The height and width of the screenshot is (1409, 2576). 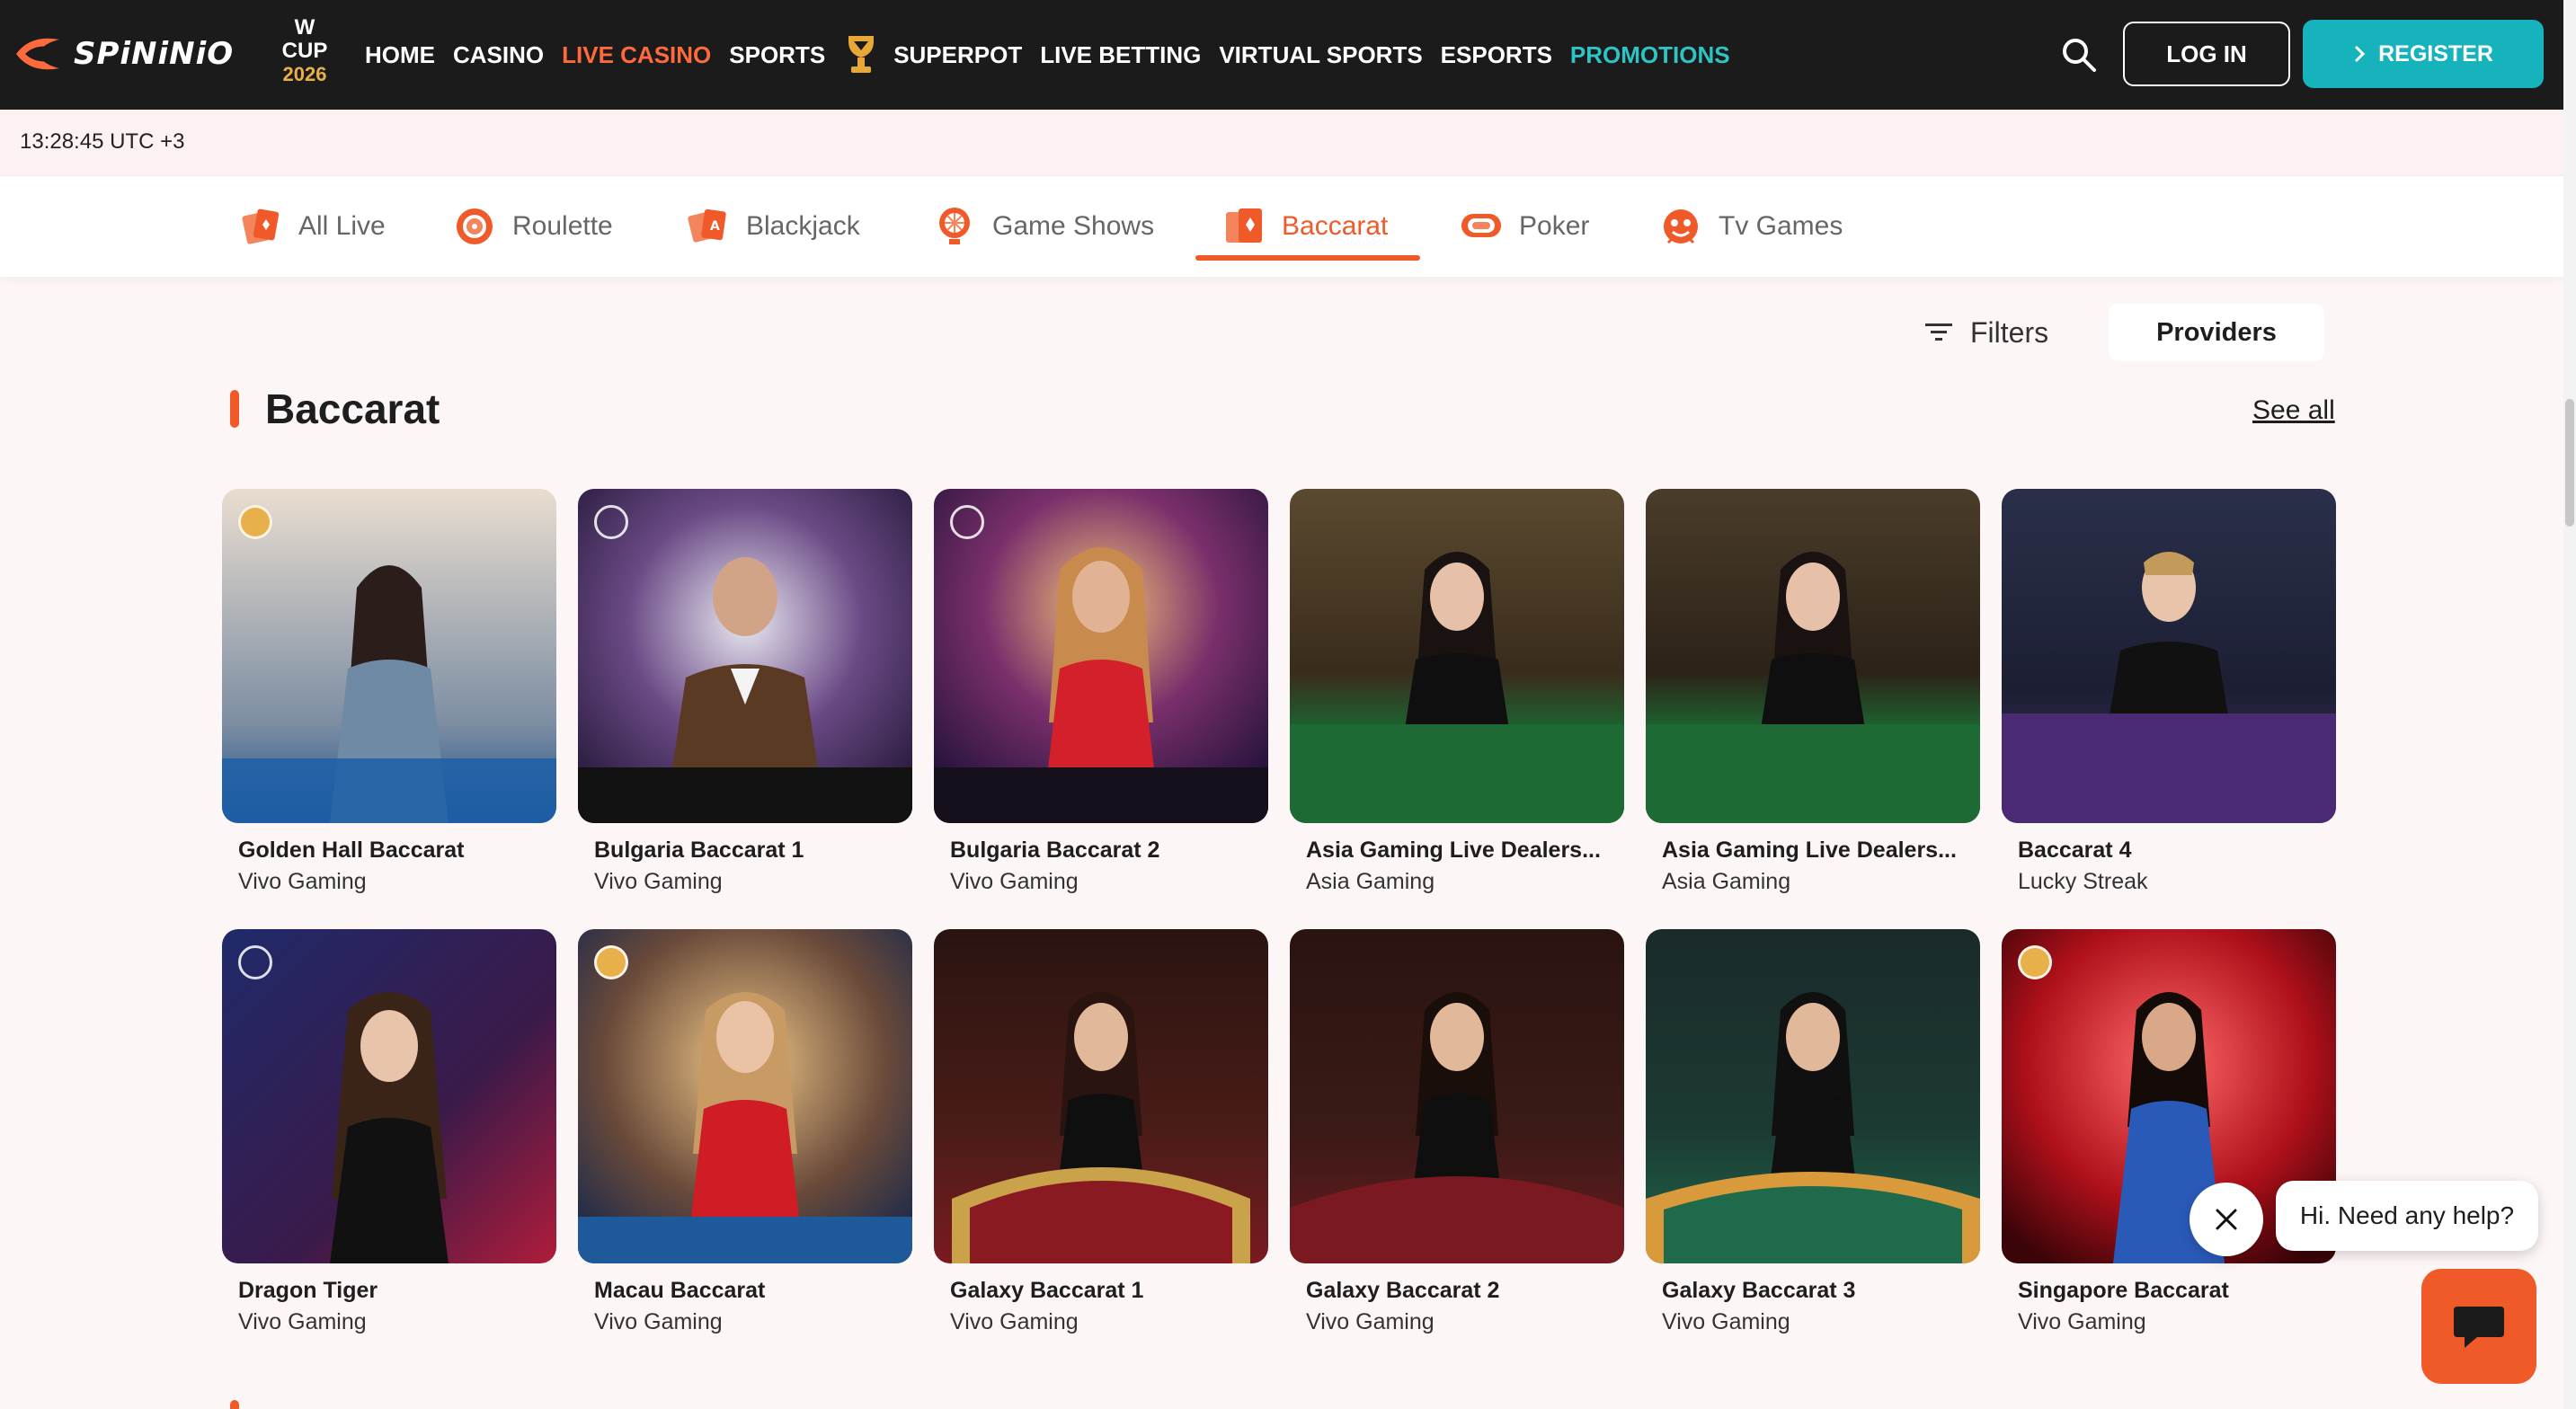 What do you see at coordinates (2083, 882) in the screenshot?
I see `game-provider: Lucky Streak` at bounding box center [2083, 882].